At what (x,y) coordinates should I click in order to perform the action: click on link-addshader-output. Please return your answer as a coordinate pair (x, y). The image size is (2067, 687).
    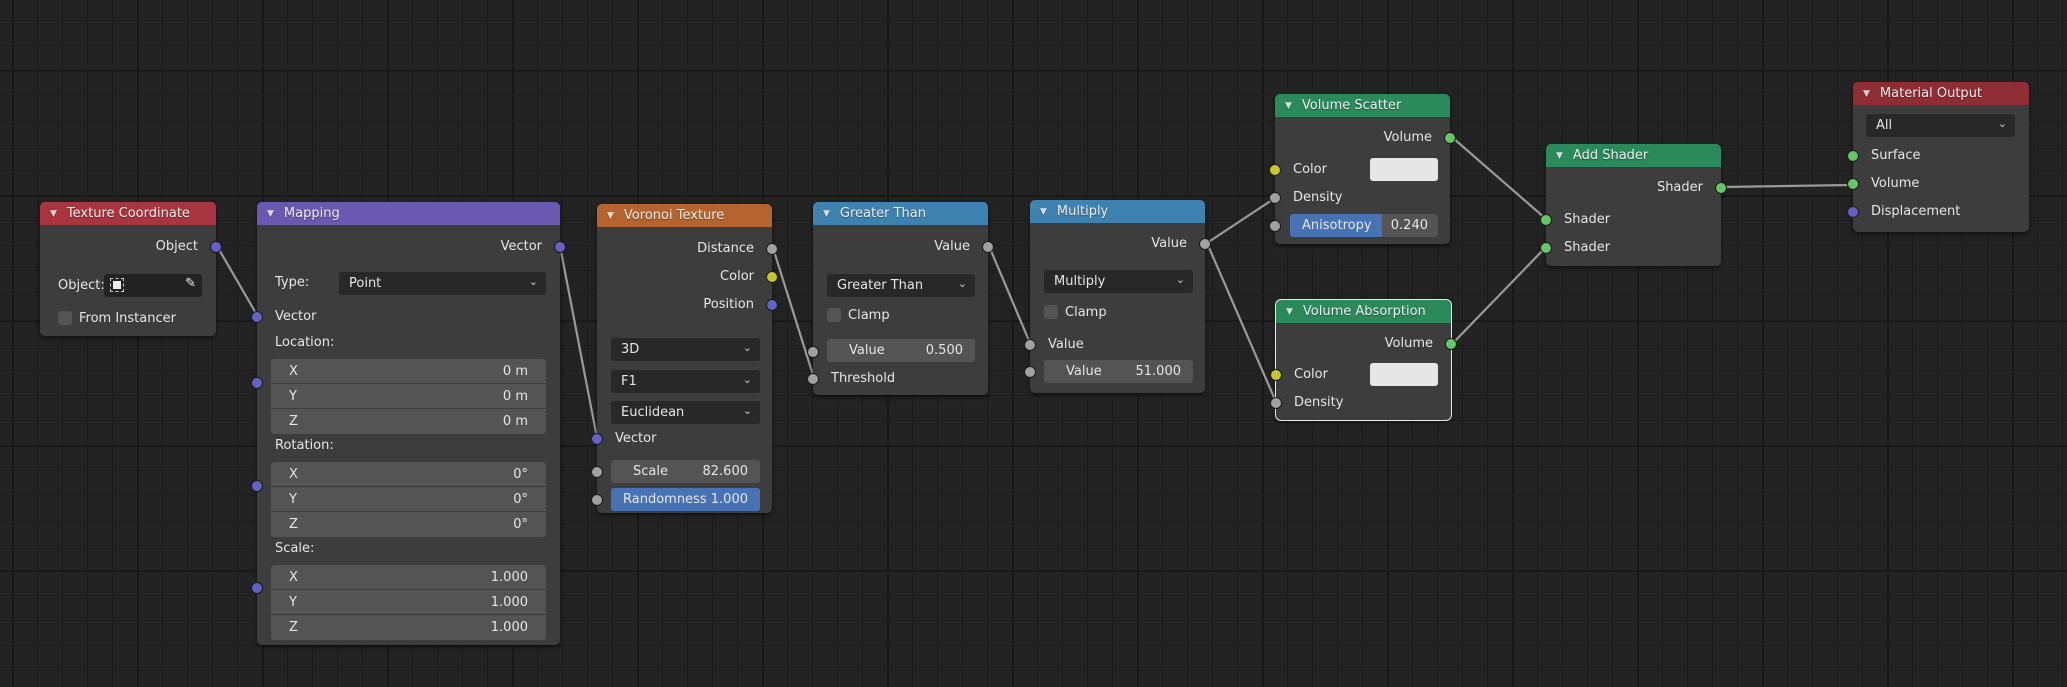
    Looking at the image, I should click on (1787, 186).